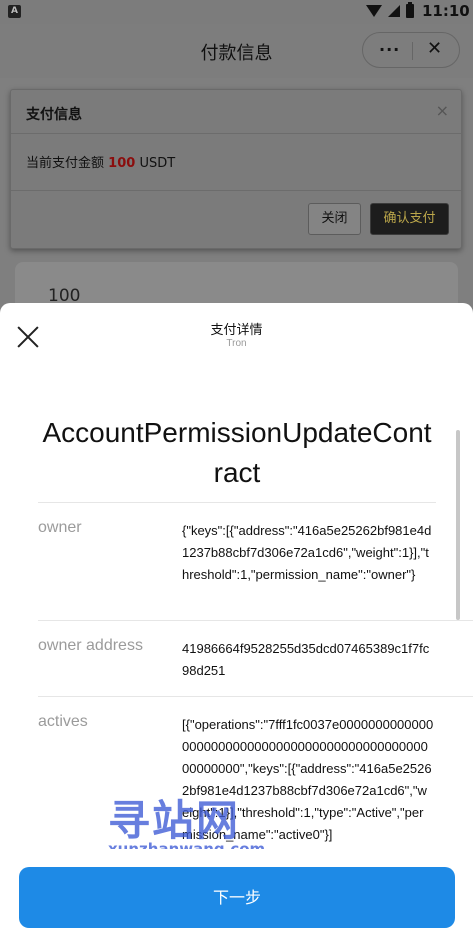 This screenshot has width=473, height=944. Describe the element at coordinates (90, 645) in the screenshot. I see `detail-label: owner address` at that location.